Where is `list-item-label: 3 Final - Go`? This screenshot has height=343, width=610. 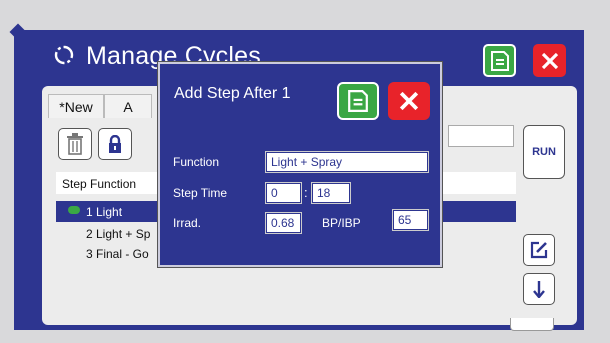 list-item-label: 3 Final - Go is located at coordinates (117, 254).